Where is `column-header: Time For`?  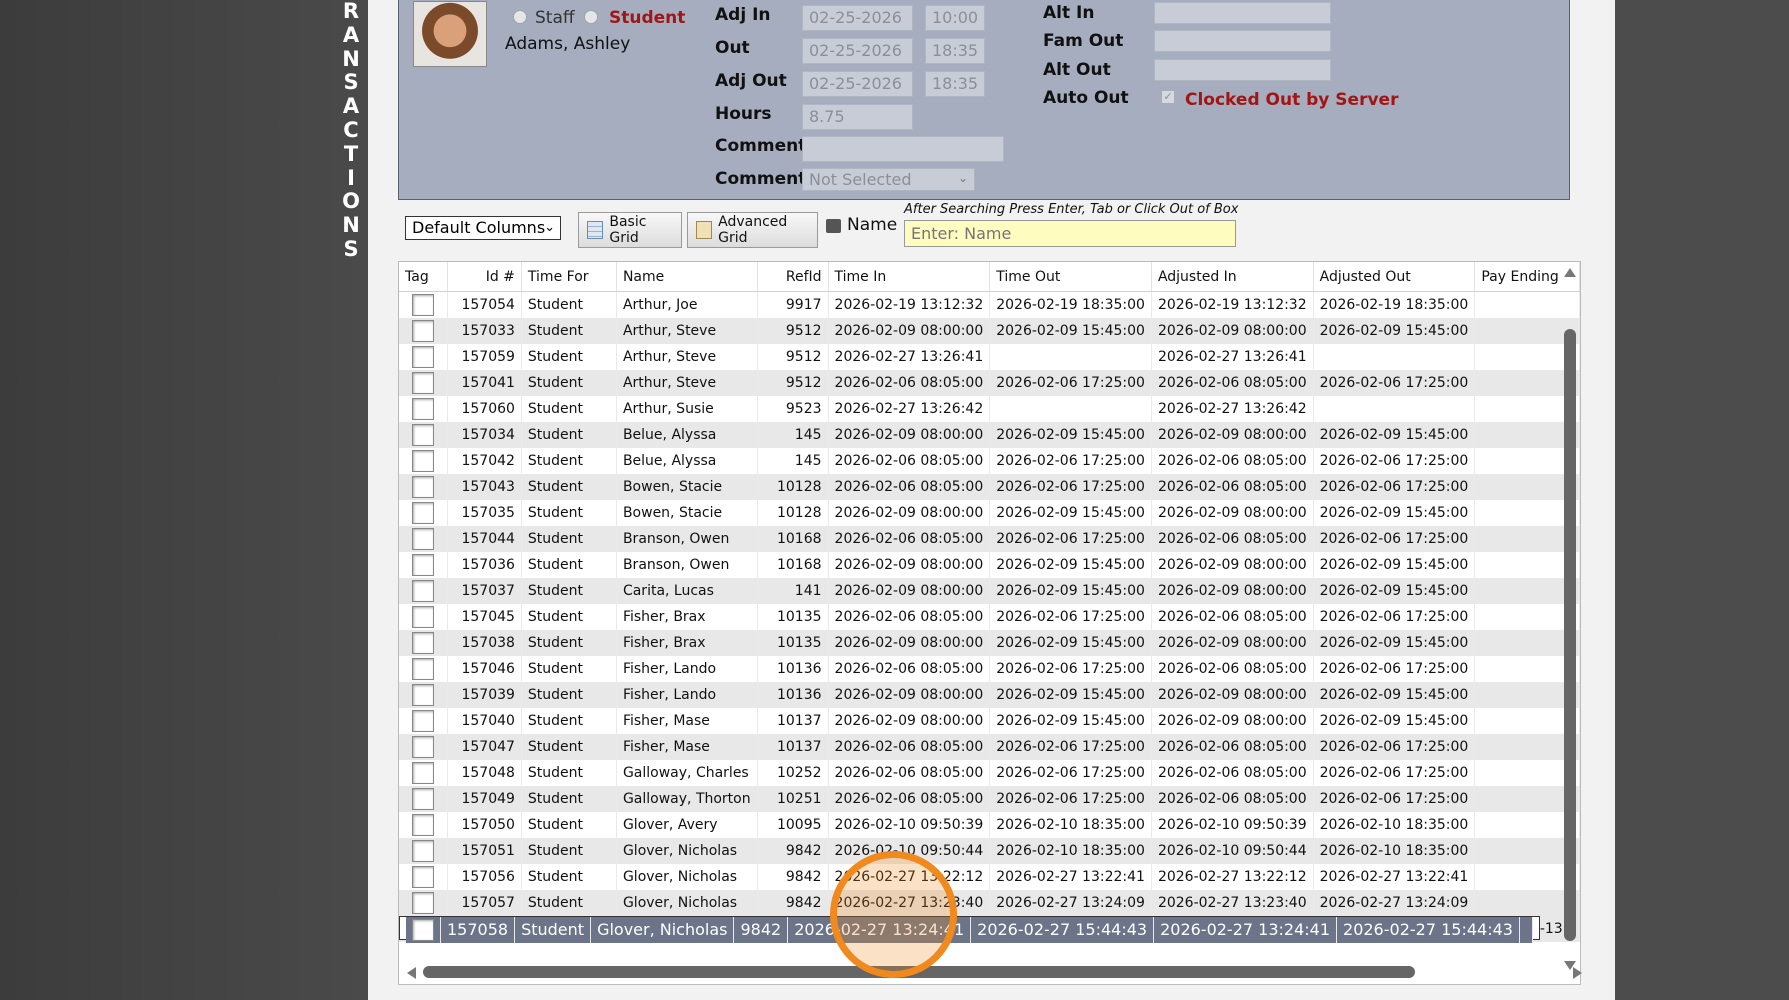
column-header: Time For is located at coordinates (569, 277).